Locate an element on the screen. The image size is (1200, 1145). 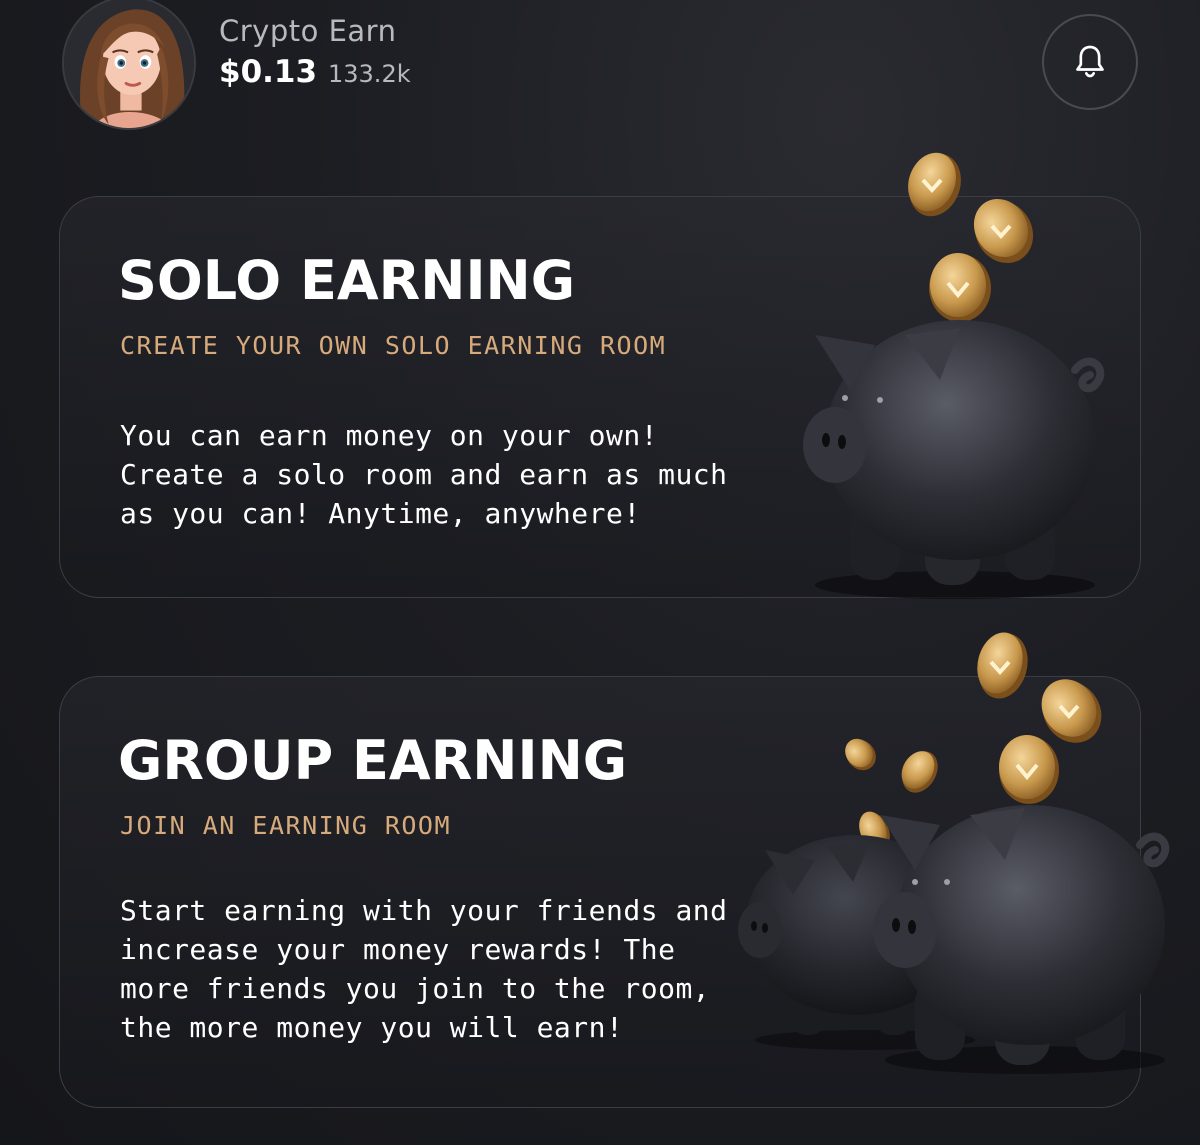
app-name: Crypto Earn is located at coordinates (308, 31).